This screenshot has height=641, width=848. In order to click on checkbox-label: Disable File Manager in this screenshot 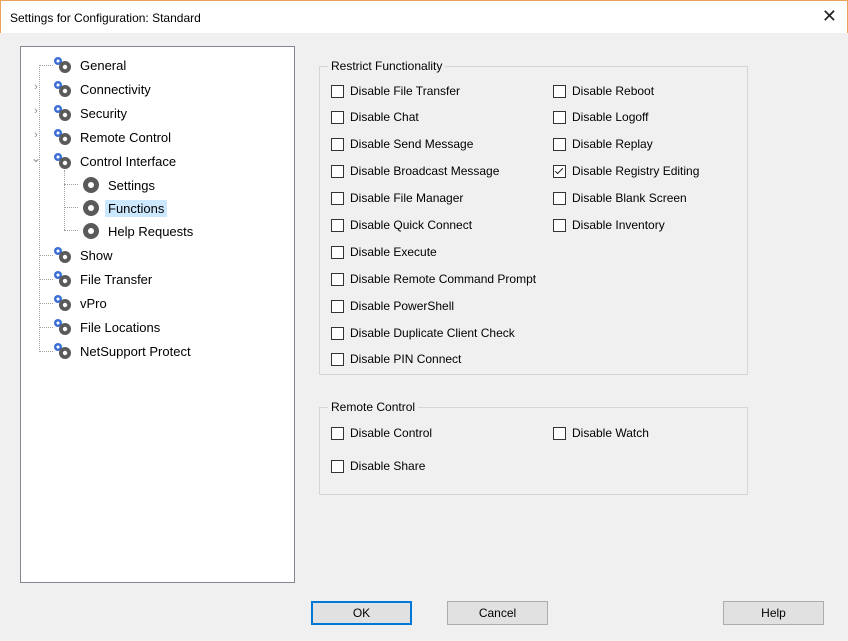, I will do `click(407, 198)`.